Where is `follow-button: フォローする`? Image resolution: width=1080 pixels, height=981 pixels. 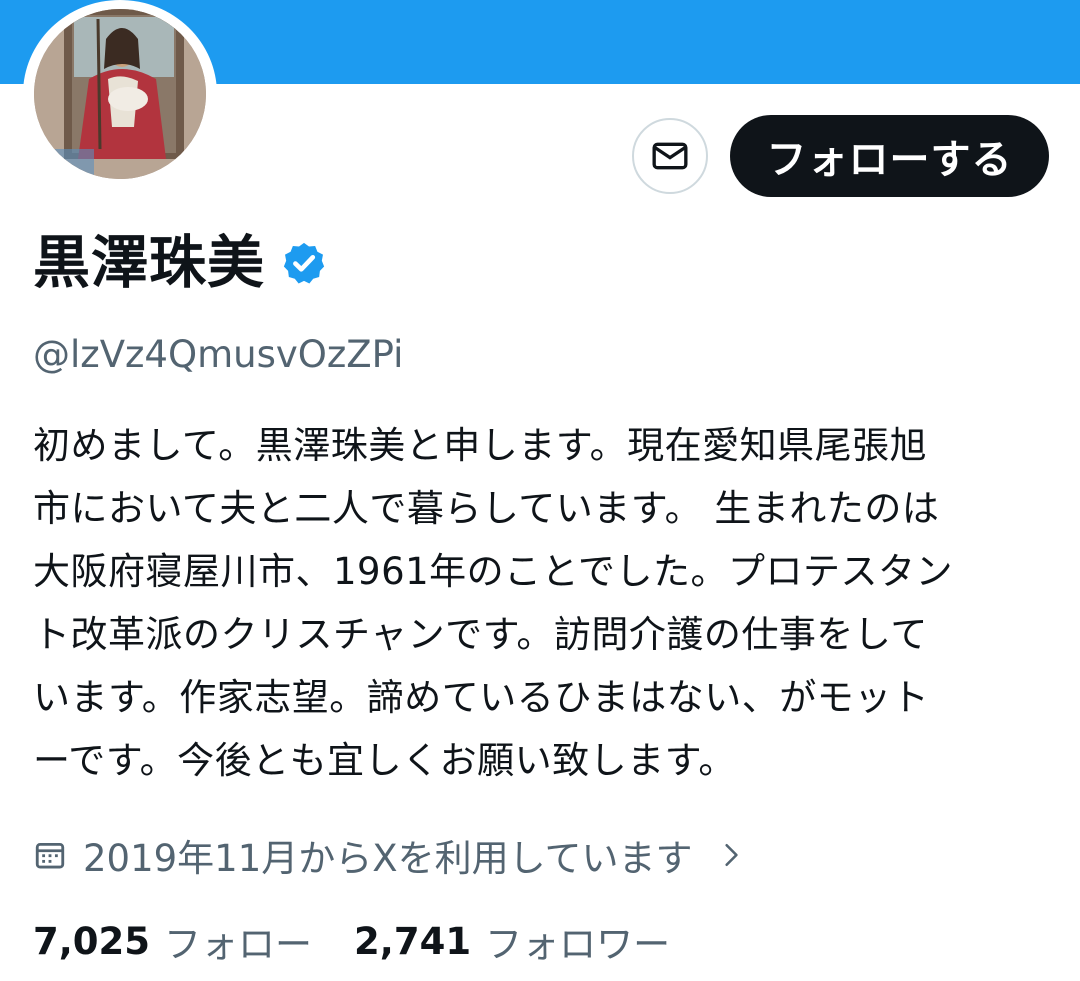 follow-button: フォローする is located at coordinates (889, 156).